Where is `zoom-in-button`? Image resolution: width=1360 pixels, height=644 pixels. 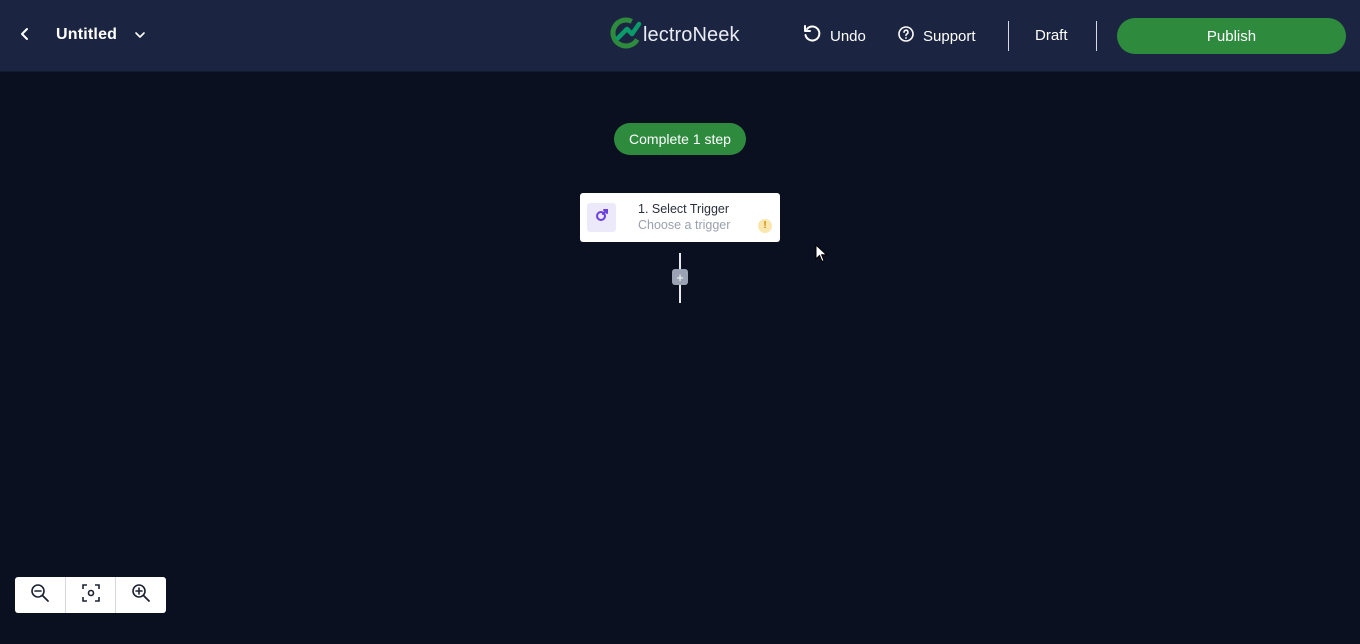 zoom-in-button is located at coordinates (140, 595).